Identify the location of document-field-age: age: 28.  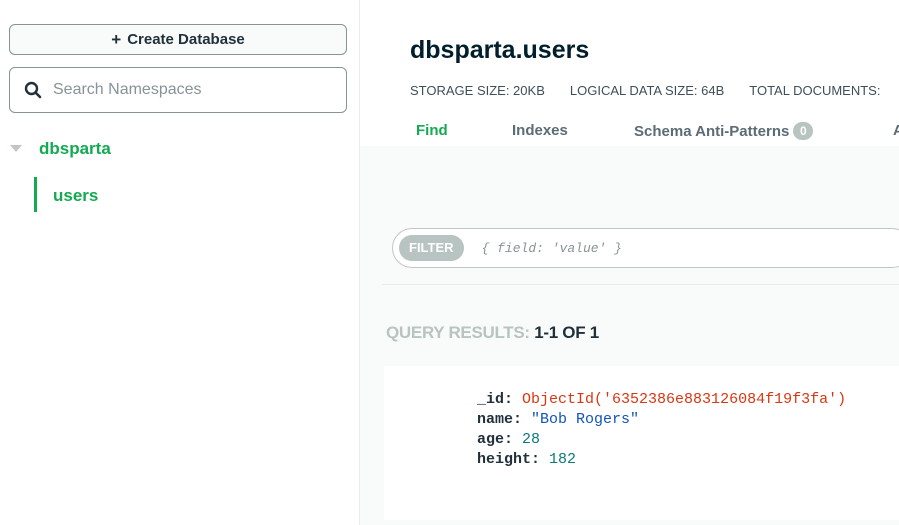
(661, 440).